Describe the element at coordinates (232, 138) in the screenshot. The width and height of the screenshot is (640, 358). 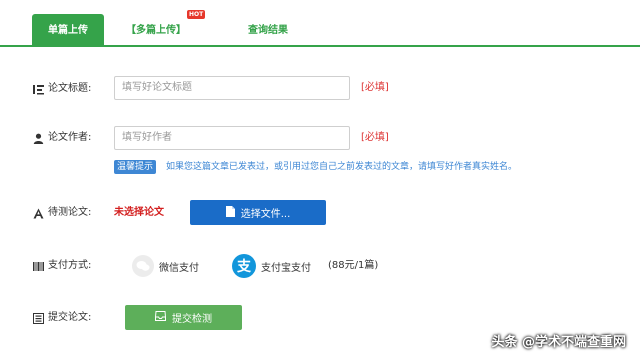
I see `author-input: 填写好作者` at that location.